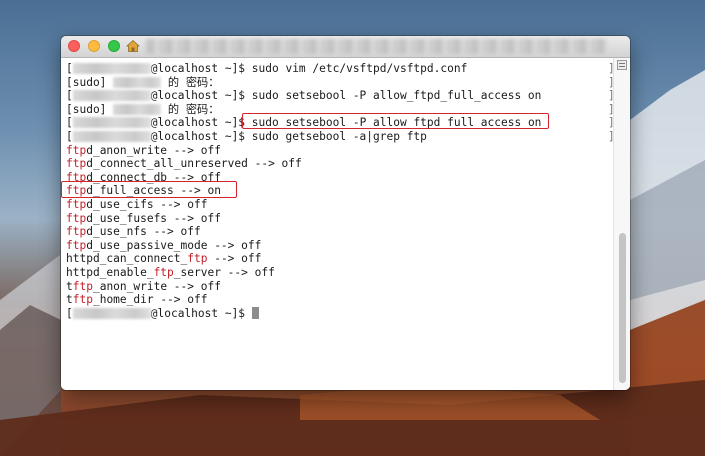 This screenshot has width=705, height=456. Describe the element at coordinates (153, 218) in the screenshot. I see `terminal-text: d_use_fusefs --> off` at that location.